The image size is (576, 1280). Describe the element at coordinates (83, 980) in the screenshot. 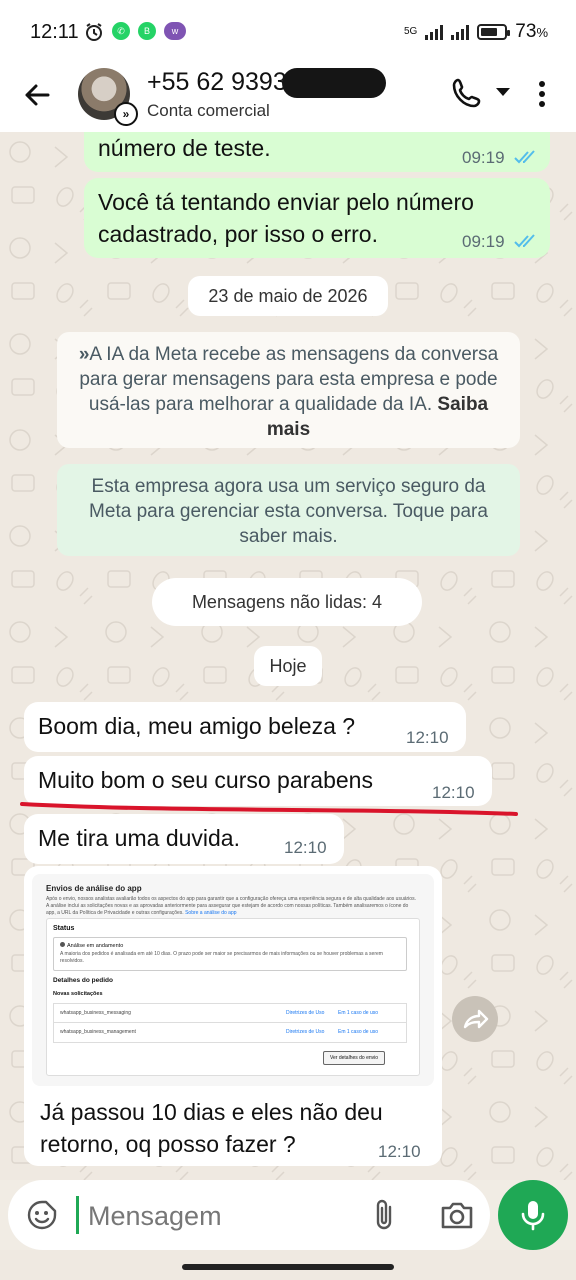

I see `shot-details-heading: Detalhes do pedido` at that location.